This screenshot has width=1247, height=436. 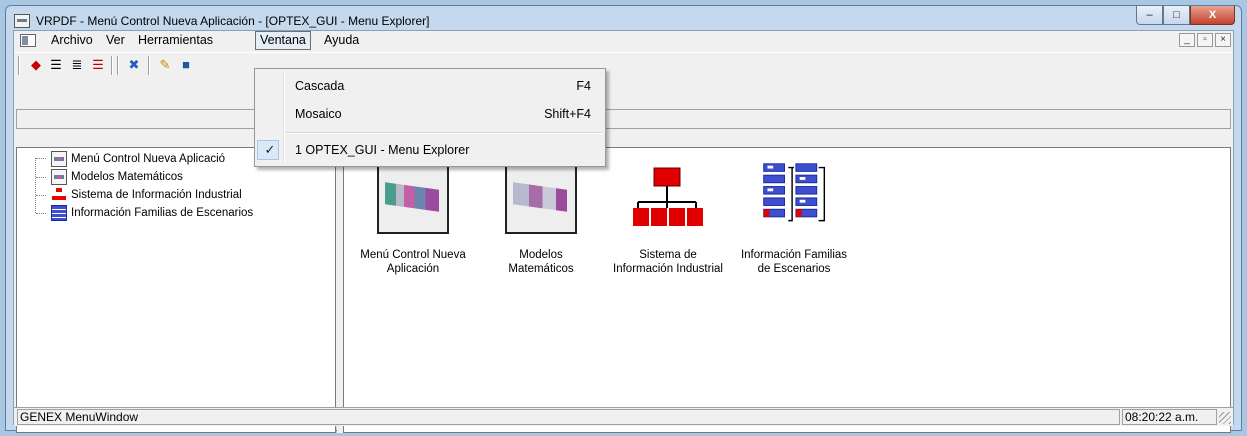 I want to click on delete-icon: ✖, so click(x=134, y=65).